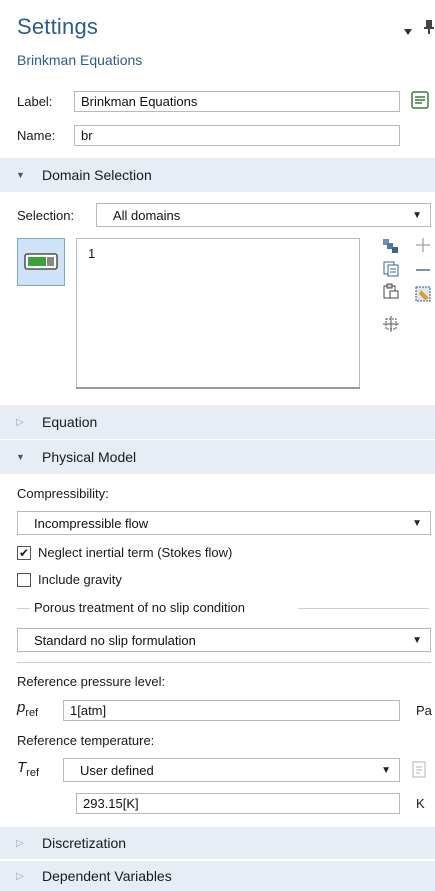 The height and width of the screenshot is (891, 435). Describe the element at coordinates (218, 253) in the screenshot. I see `list-item: 1` at that location.